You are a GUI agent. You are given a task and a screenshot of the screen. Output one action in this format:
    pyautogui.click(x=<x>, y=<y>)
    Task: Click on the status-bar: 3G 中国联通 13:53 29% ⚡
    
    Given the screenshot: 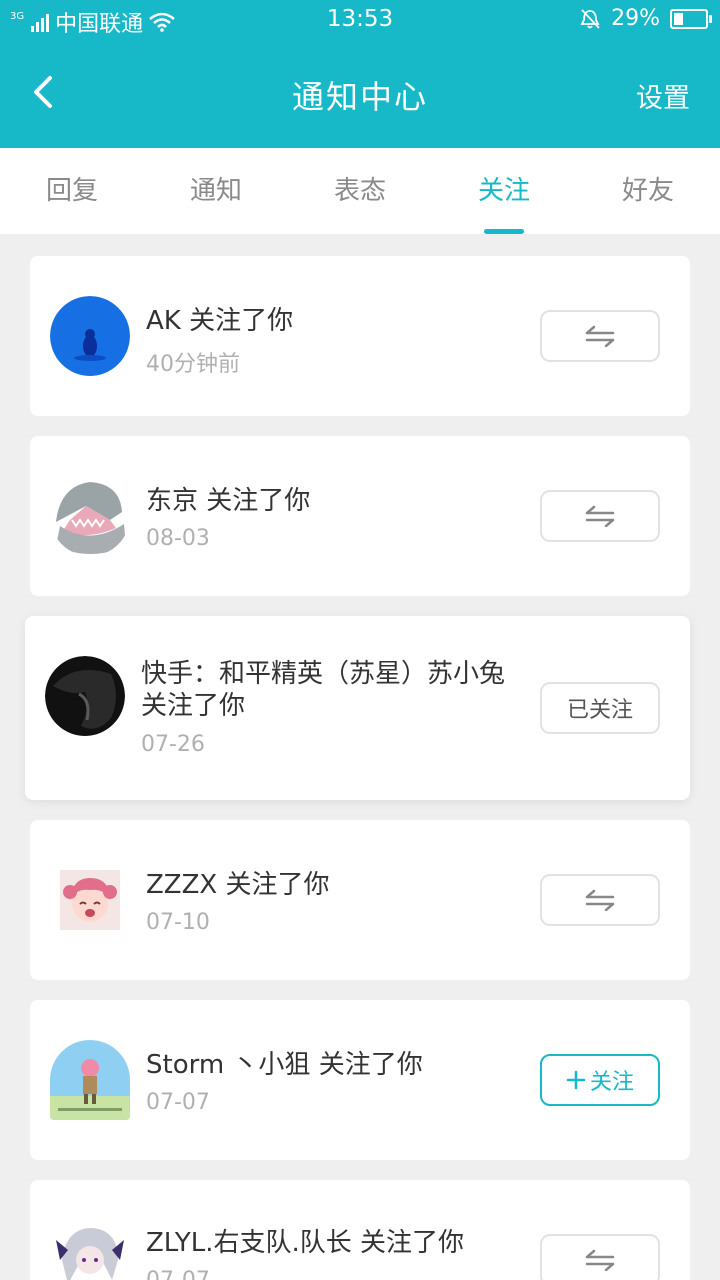 What is the action you would take?
    pyautogui.click(x=360, y=20)
    